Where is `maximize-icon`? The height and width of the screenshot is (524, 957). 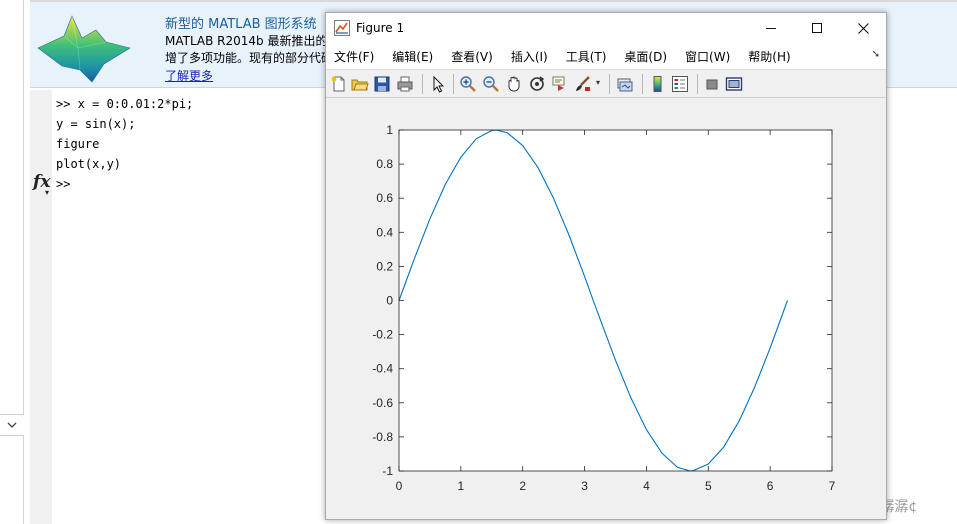
maximize-icon is located at coordinates (817, 28).